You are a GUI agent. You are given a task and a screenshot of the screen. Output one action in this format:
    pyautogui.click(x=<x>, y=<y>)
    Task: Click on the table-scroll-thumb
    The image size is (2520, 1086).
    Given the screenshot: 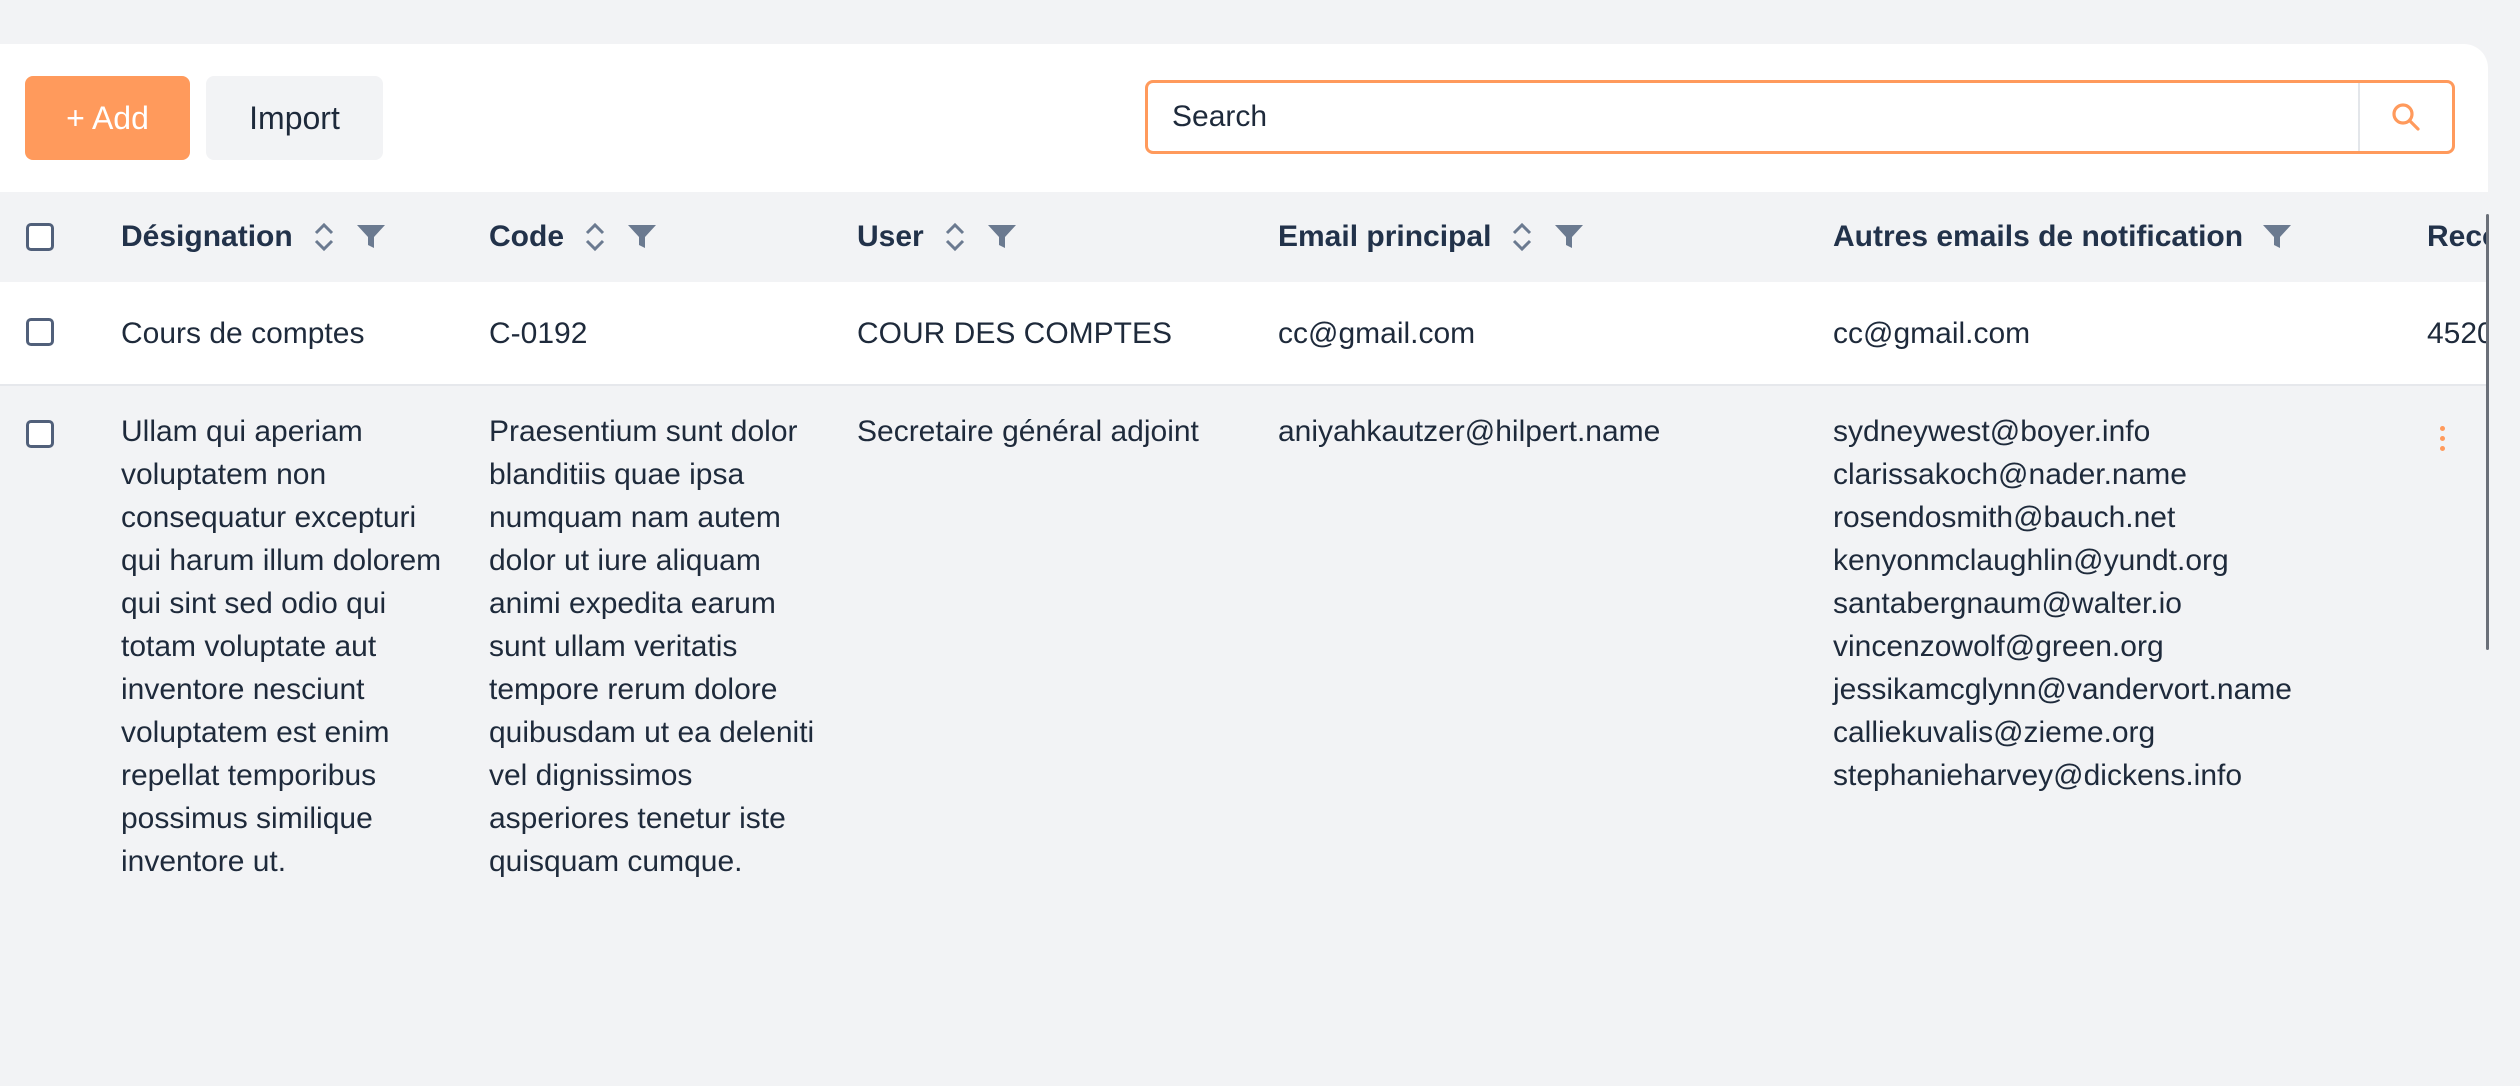 What is the action you would take?
    pyautogui.click(x=2487, y=432)
    